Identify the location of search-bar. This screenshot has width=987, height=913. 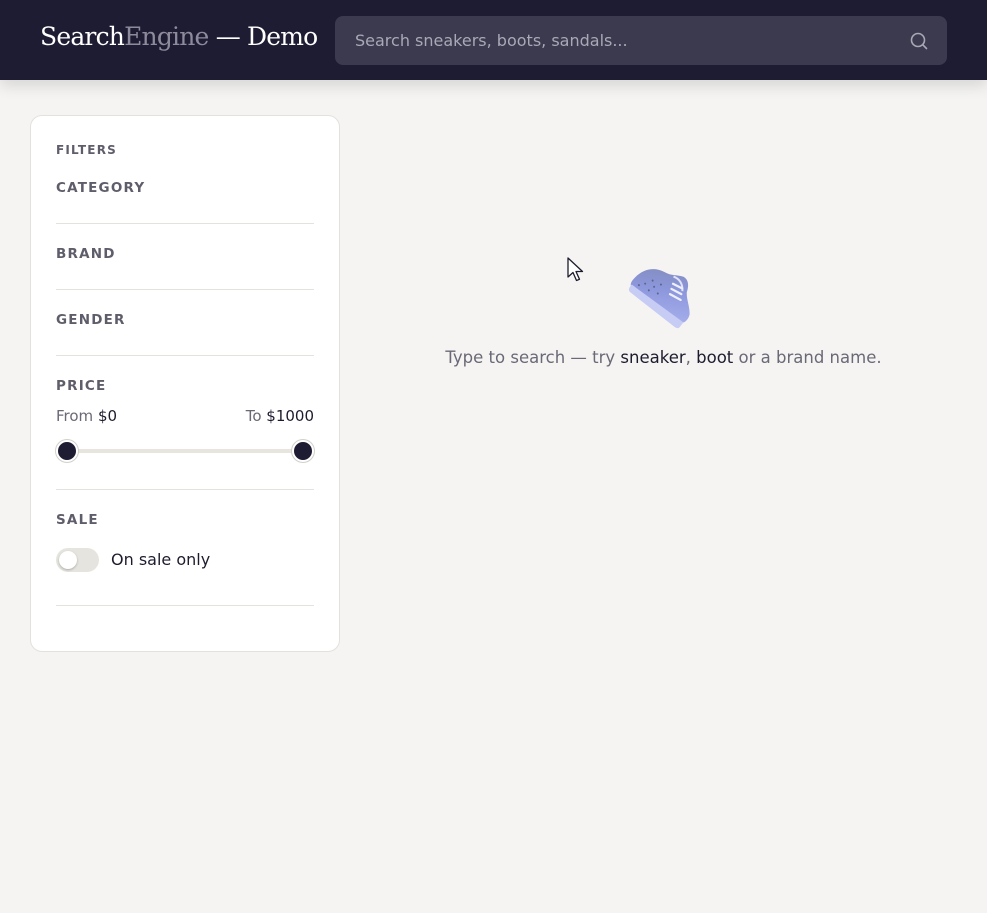
(641, 40).